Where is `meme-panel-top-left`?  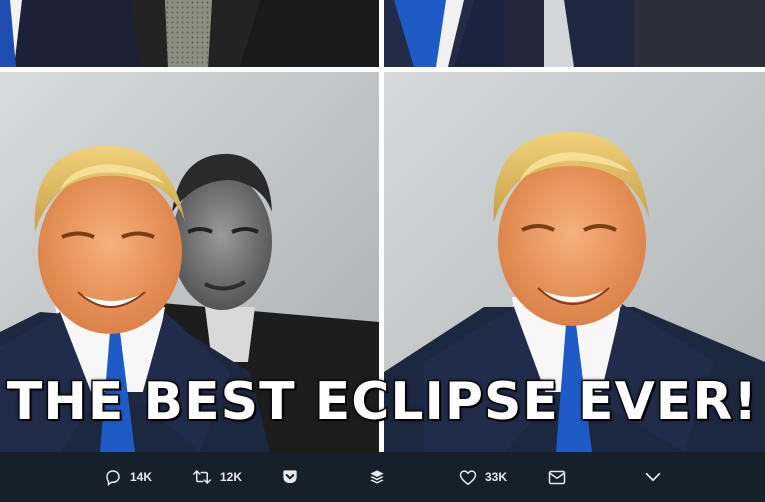
meme-panel-top-left is located at coordinates (189, 33).